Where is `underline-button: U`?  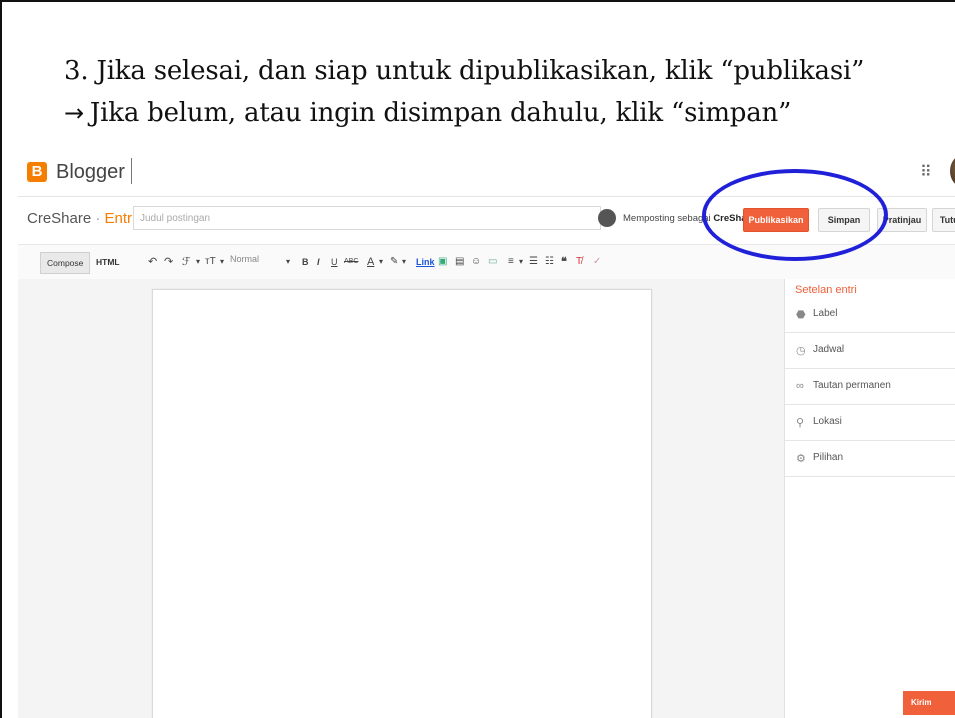
underline-button: U is located at coordinates (334, 262).